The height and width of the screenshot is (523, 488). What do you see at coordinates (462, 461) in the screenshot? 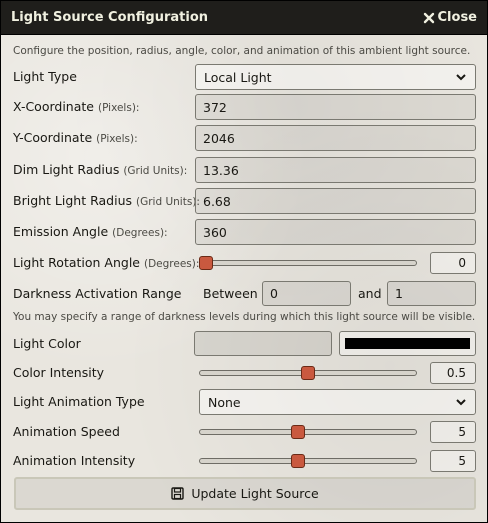
I see `animation-intensity-value: 5` at bounding box center [462, 461].